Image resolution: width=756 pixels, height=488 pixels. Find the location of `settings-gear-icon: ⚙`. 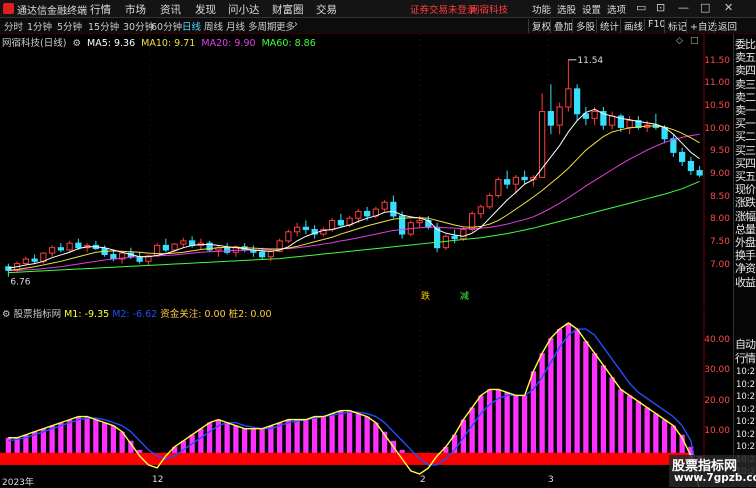

settings-gear-icon: ⚙ is located at coordinates (76, 43).